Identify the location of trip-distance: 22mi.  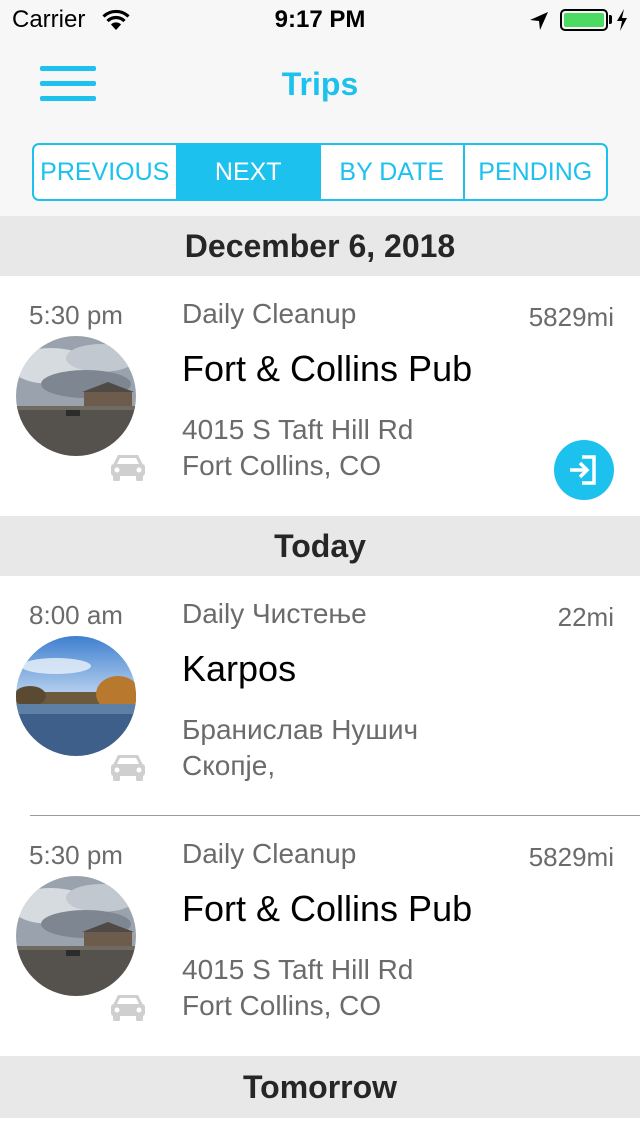
(585, 617).